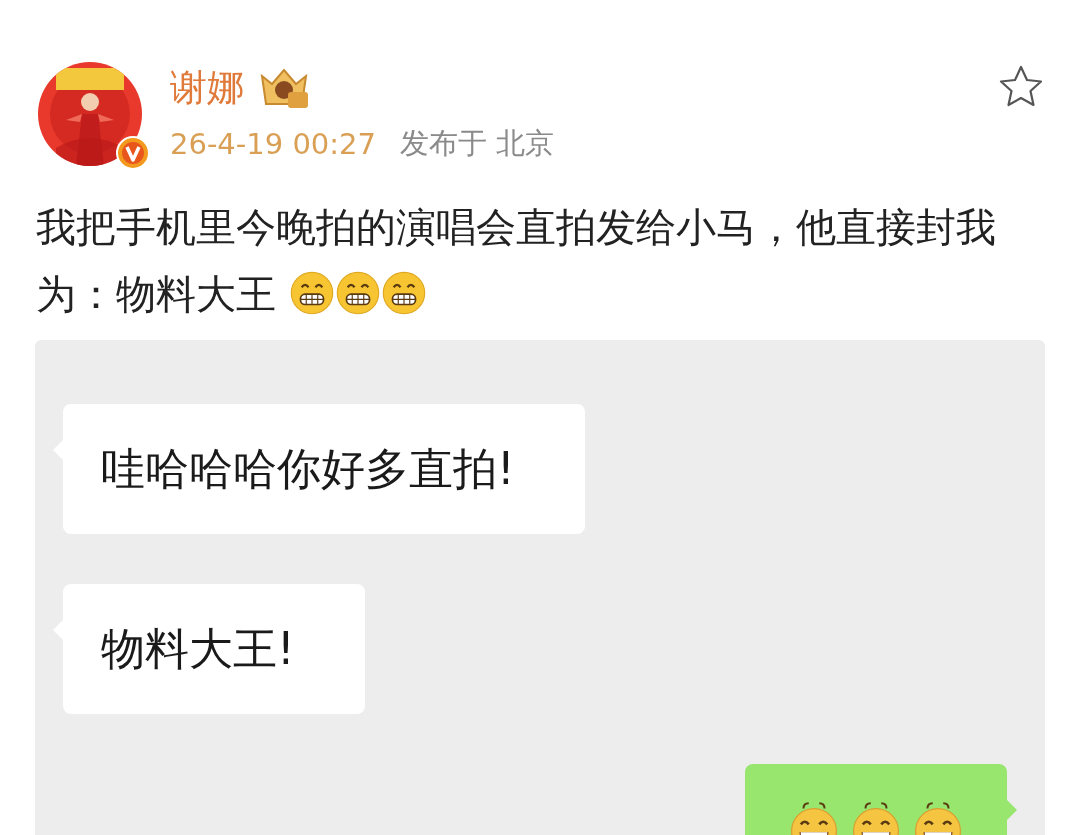  I want to click on received-message-bubble: 物料大王!, so click(214, 649).